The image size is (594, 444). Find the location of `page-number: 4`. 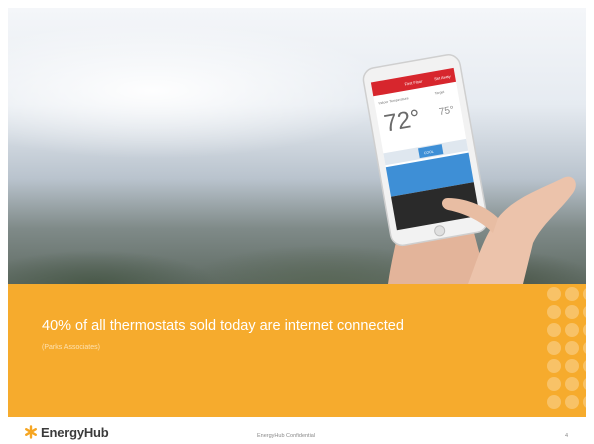

page-number: 4 is located at coordinates (567, 436).